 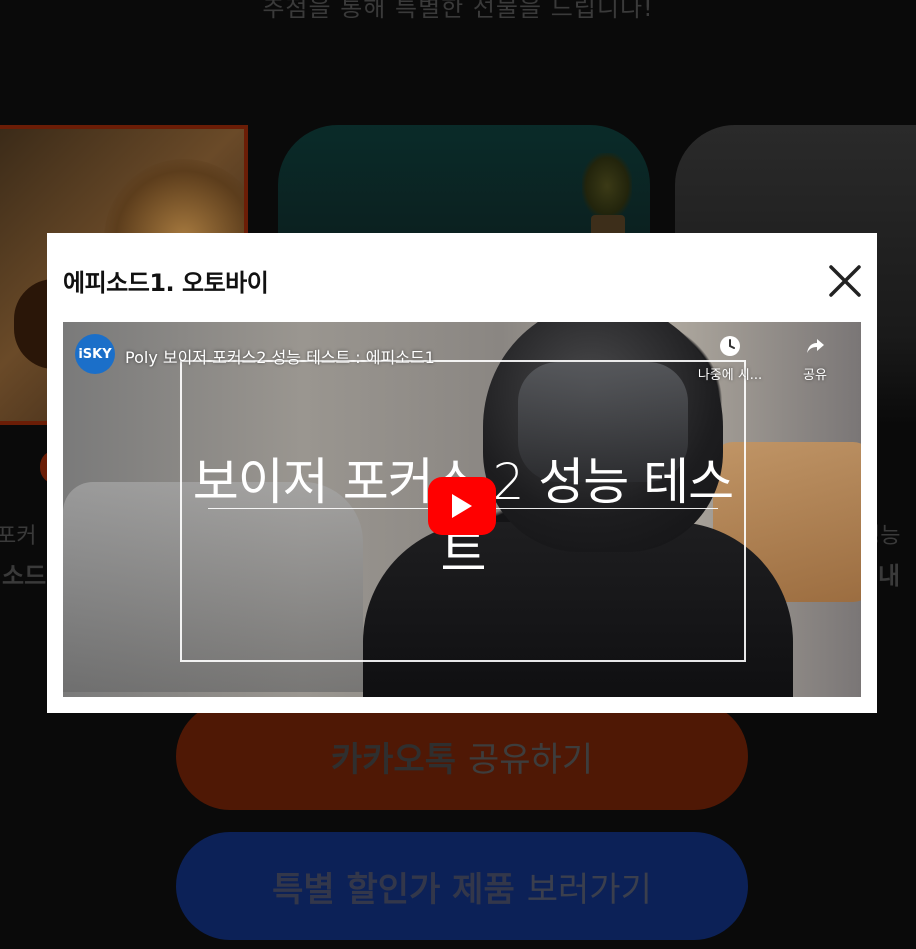 What do you see at coordinates (531, 759) in the screenshot?
I see `kakao-share-label: 공유하기` at bounding box center [531, 759].